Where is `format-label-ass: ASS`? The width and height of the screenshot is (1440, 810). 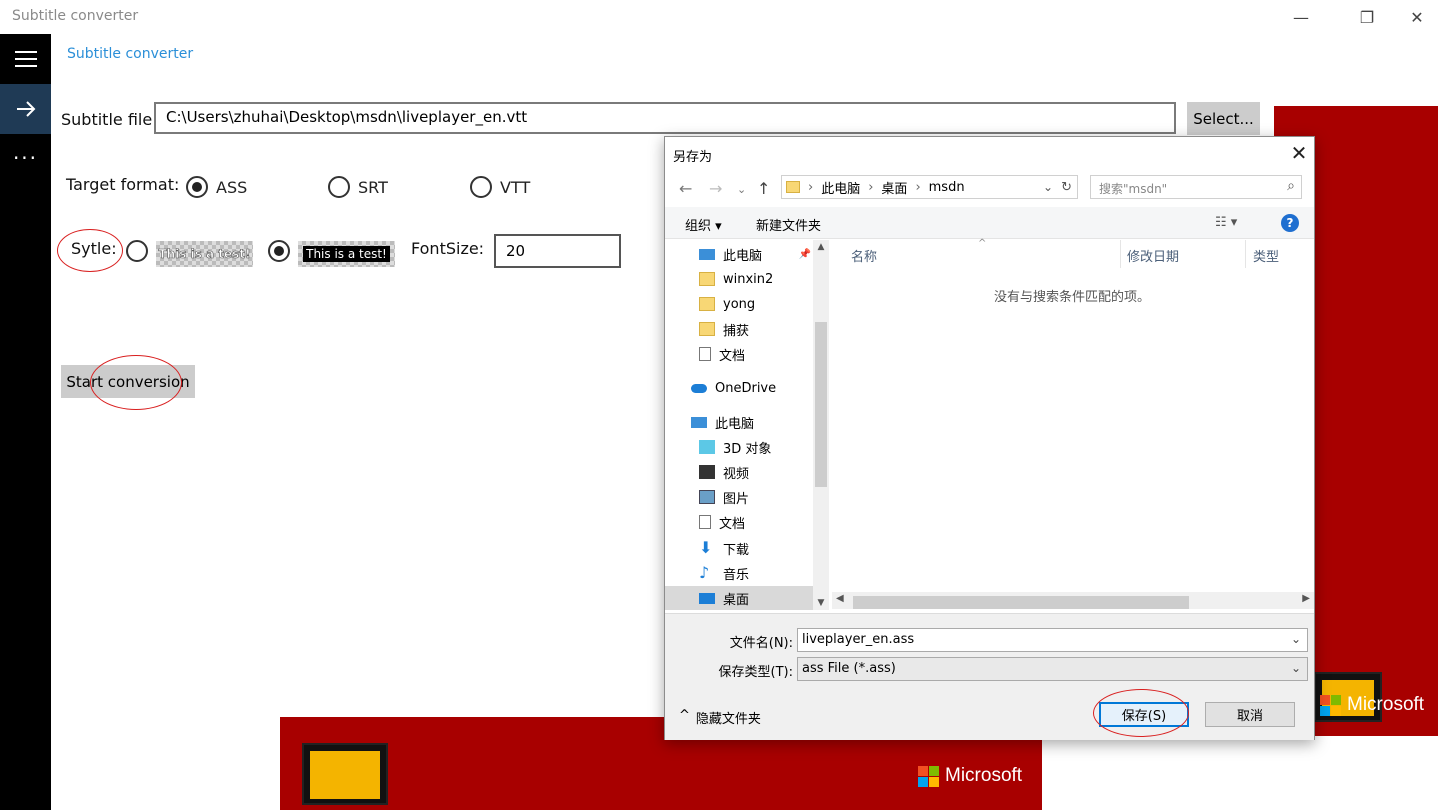 format-label-ass: ASS is located at coordinates (232, 187).